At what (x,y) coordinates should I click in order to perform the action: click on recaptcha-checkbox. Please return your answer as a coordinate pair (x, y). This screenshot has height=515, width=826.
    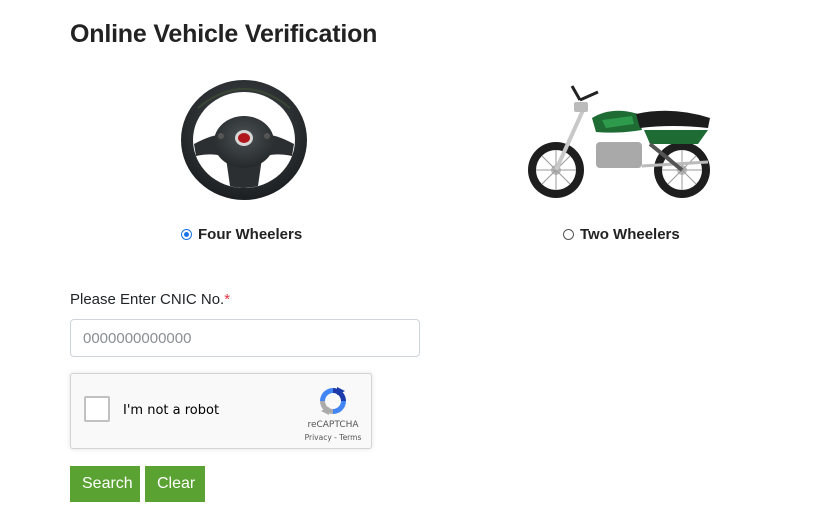
    Looking at the image, I should click on (97, 409).